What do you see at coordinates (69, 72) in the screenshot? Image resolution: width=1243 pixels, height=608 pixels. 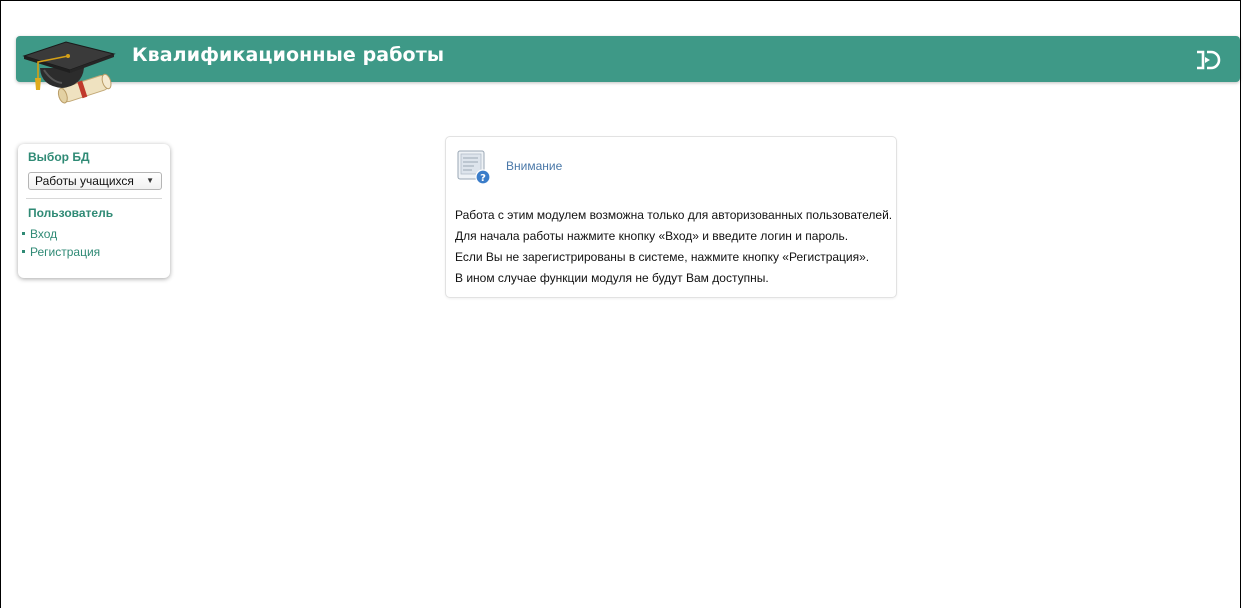 I see `graduation-cap-diploma-icon` at bounding box center [69, 72].